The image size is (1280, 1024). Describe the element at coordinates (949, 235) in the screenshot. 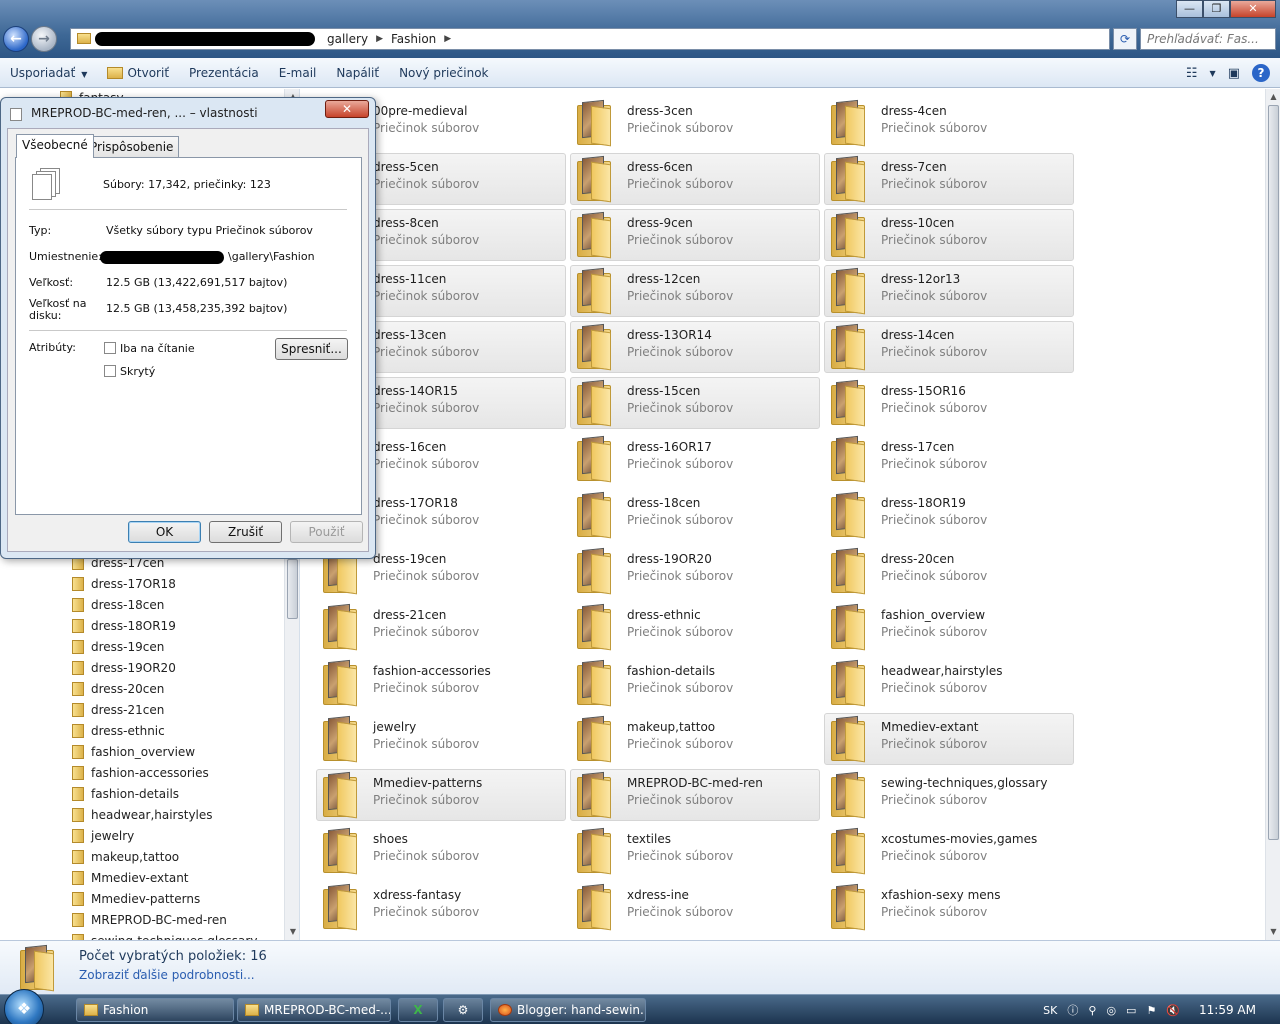

I see `folder-item: dress-10cen Priečinok súborov` at that location.